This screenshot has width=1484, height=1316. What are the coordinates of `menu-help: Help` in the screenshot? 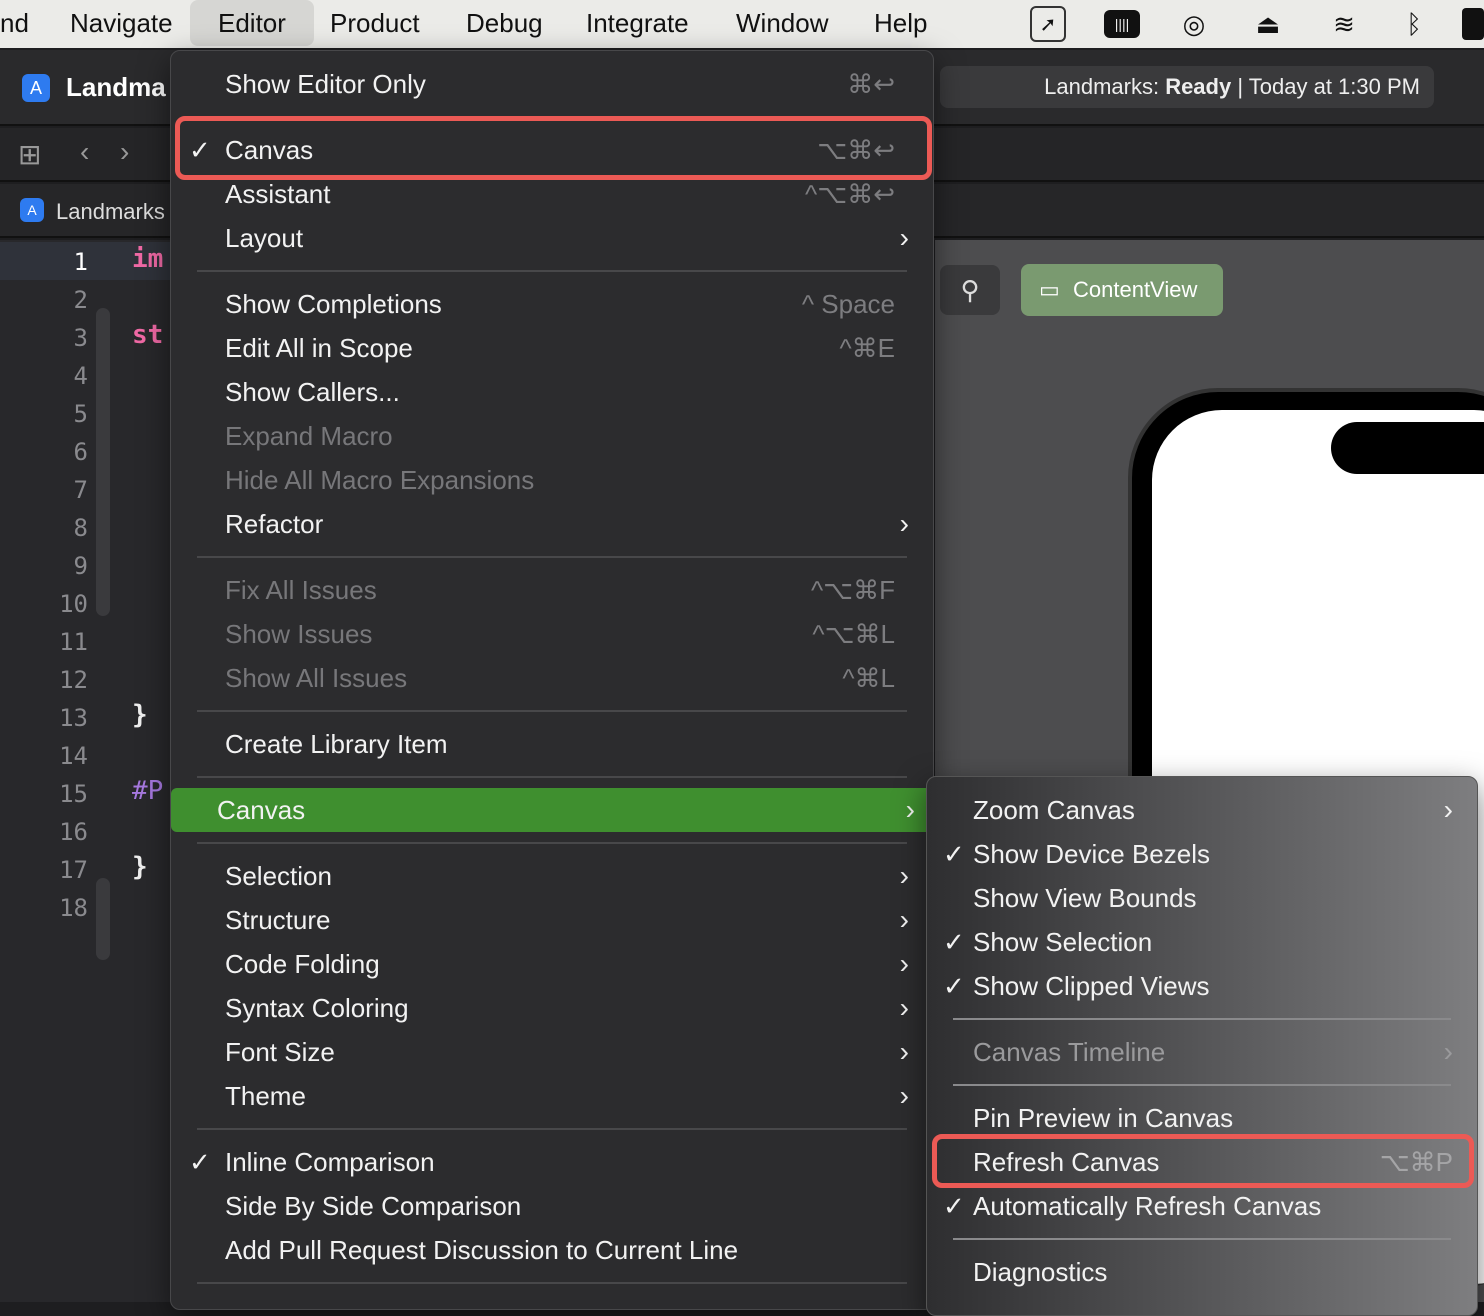 It's located at (900, 23).